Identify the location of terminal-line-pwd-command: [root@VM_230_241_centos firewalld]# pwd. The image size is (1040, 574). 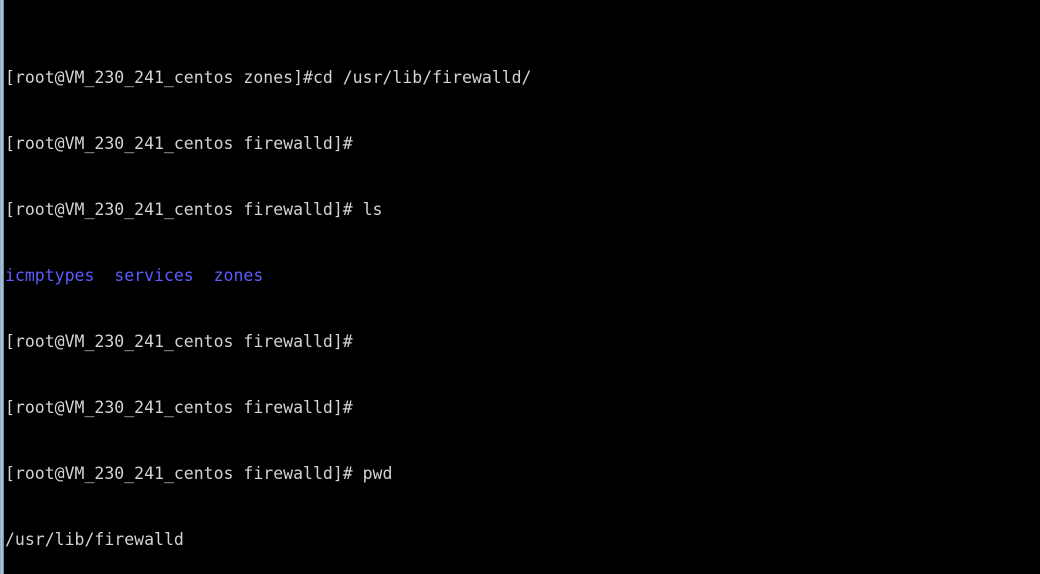
(199, 473).